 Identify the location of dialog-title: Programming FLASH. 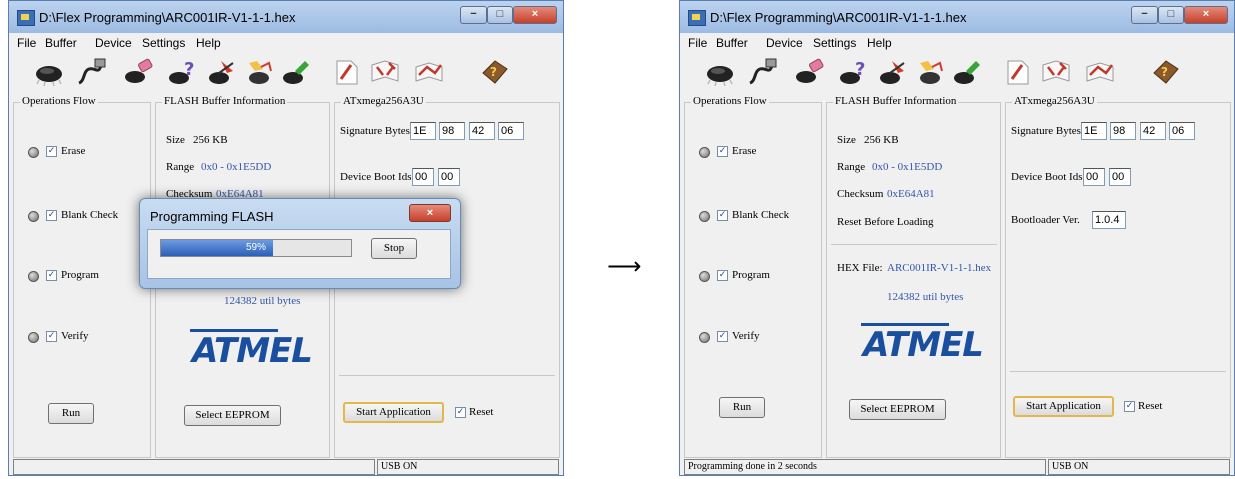
(212, 216).